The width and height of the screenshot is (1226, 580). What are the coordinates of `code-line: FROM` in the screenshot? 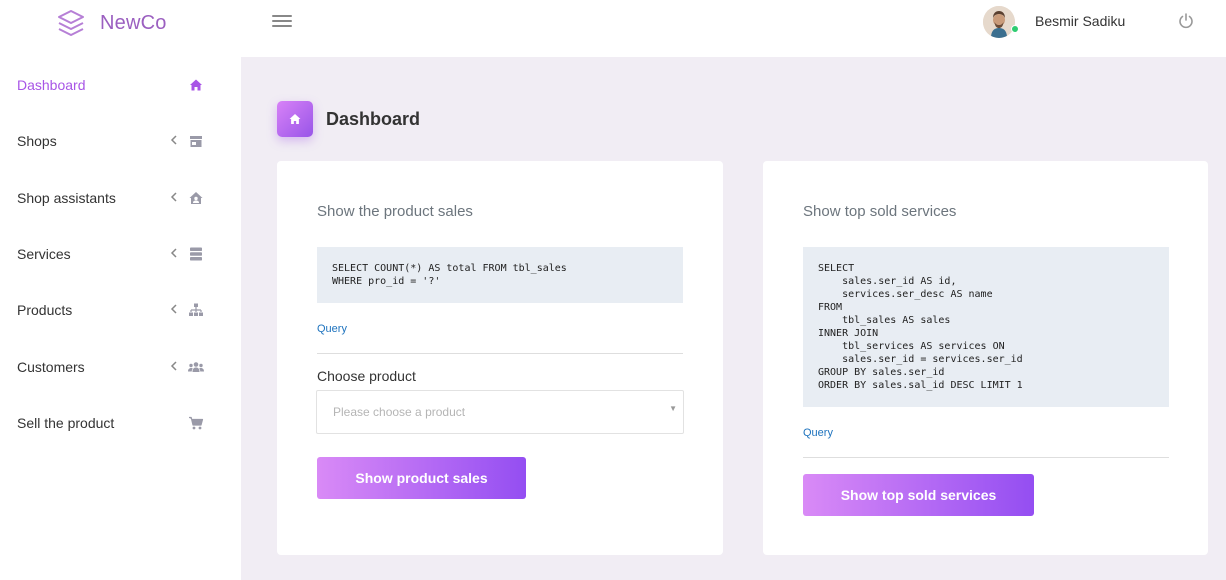 It's located at (830, 307).